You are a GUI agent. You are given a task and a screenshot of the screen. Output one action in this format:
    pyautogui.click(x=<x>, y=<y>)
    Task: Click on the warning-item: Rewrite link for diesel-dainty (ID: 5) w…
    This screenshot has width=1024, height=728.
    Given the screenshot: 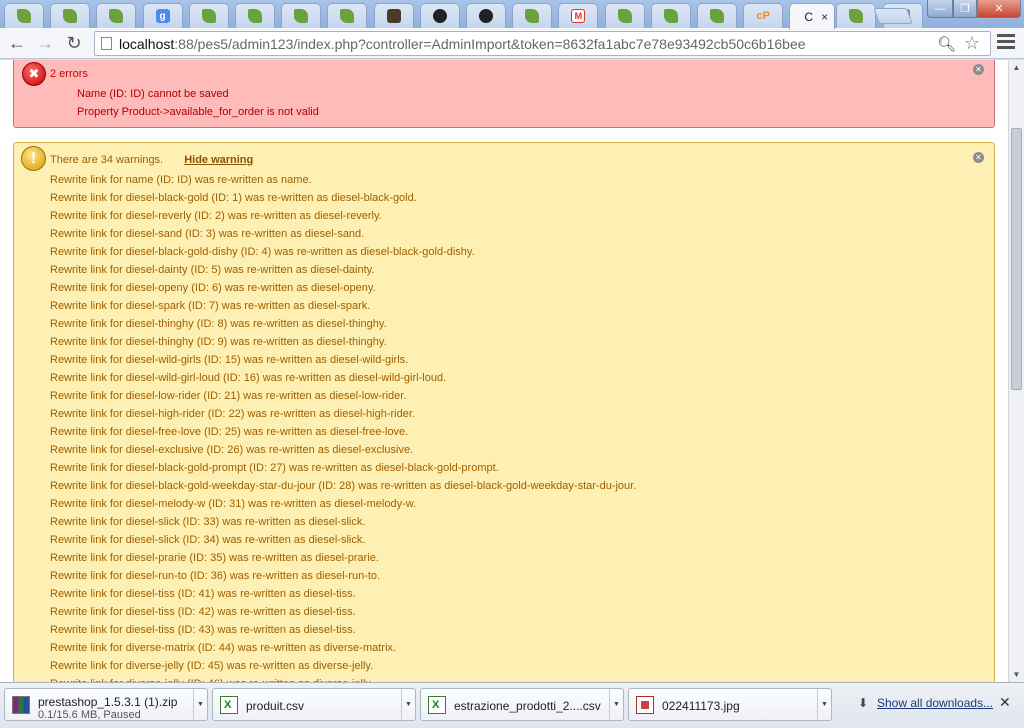 What is the action you would take?
    pyautogui.click(x=212, y=270)
    